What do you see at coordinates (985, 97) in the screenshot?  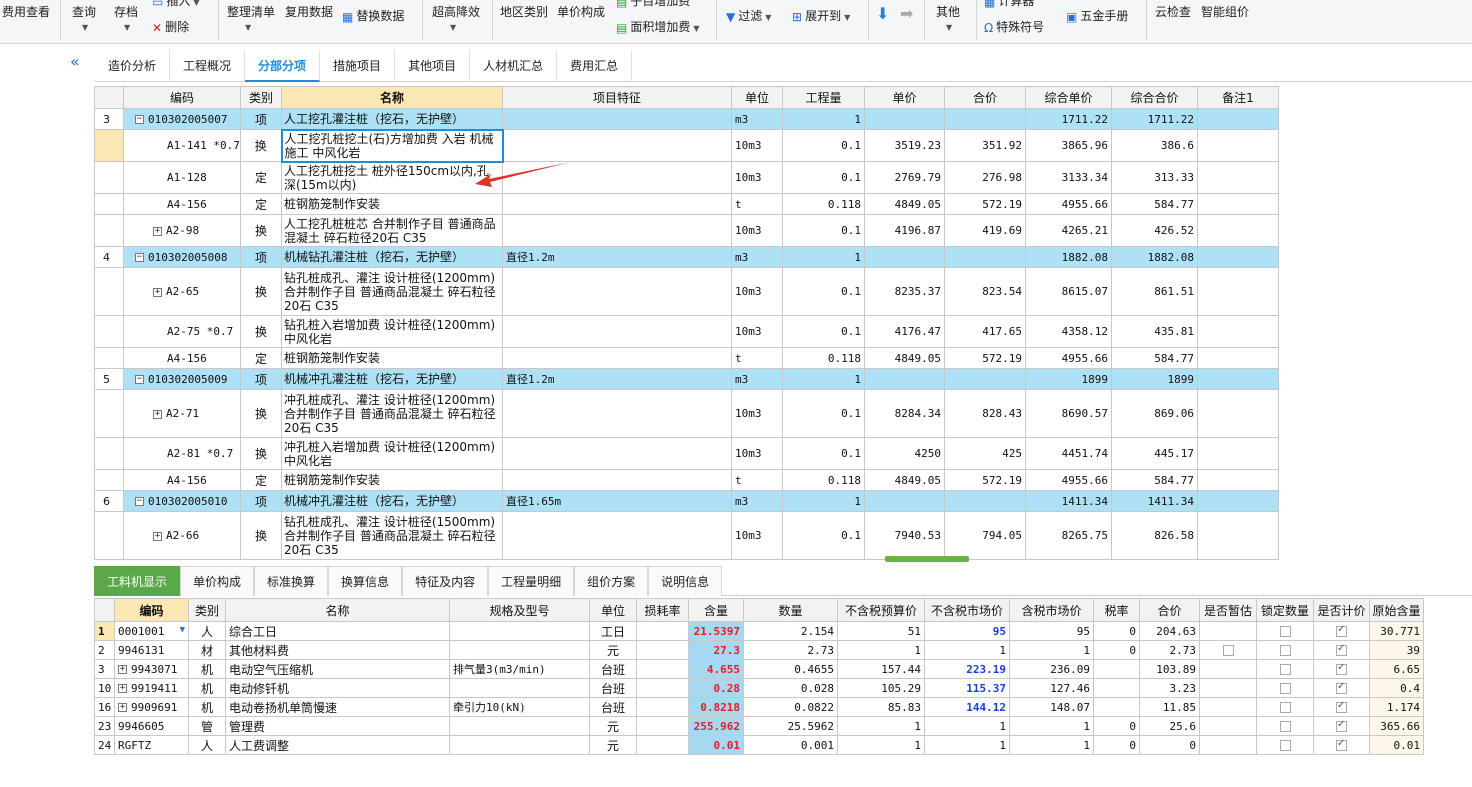 I see `col-total-price: 合价` at bounding box center [985, 97].